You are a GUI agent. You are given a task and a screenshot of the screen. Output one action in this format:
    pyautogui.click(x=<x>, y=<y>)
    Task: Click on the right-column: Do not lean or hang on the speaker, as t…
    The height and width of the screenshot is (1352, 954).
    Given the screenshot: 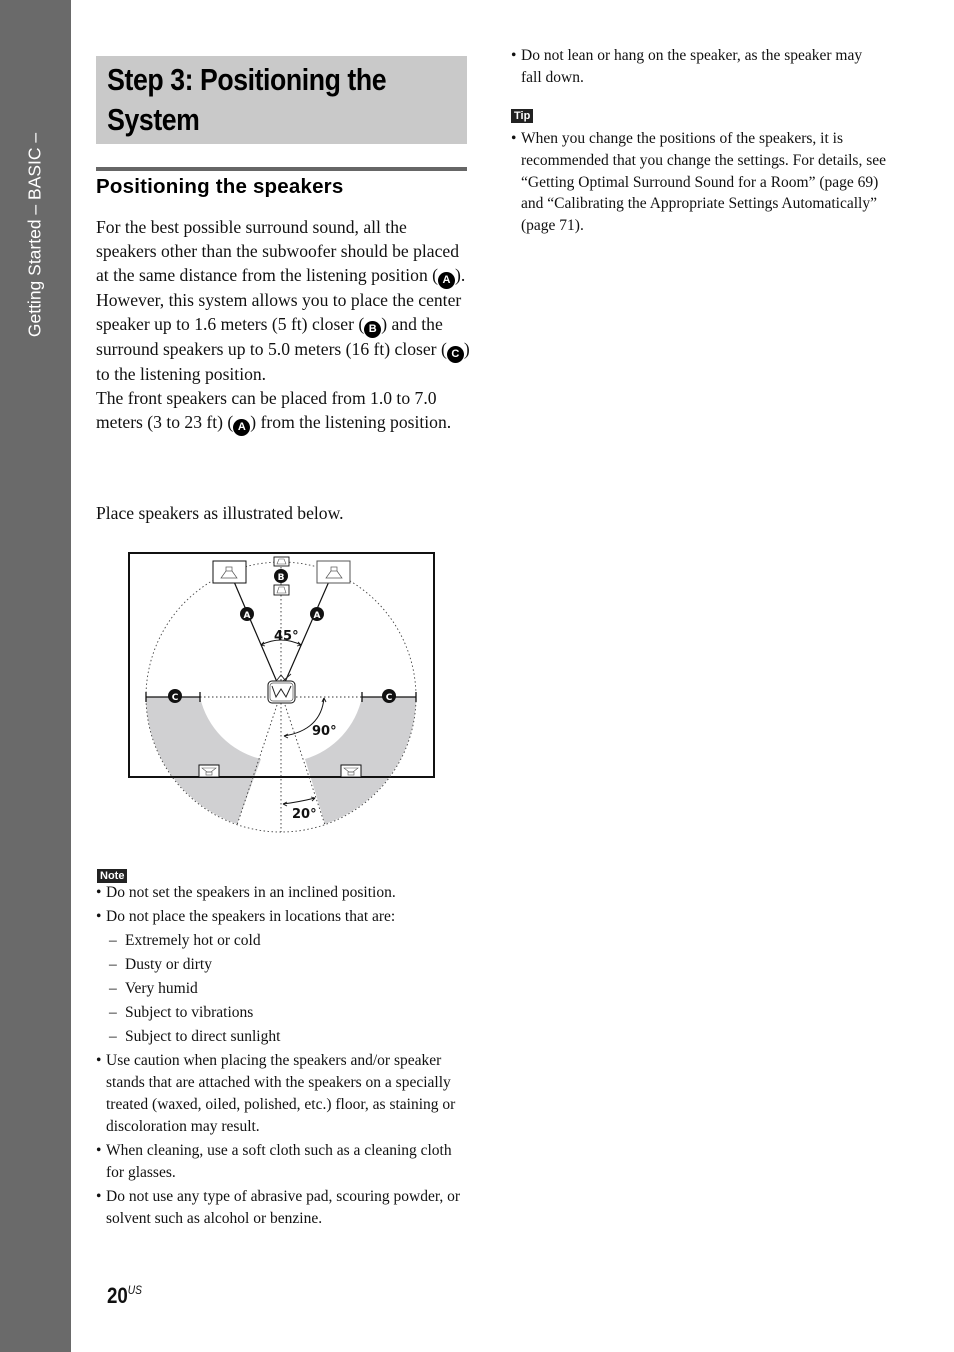 What is the action you would take?
    pyautogui.click(x=698, y=141)
    